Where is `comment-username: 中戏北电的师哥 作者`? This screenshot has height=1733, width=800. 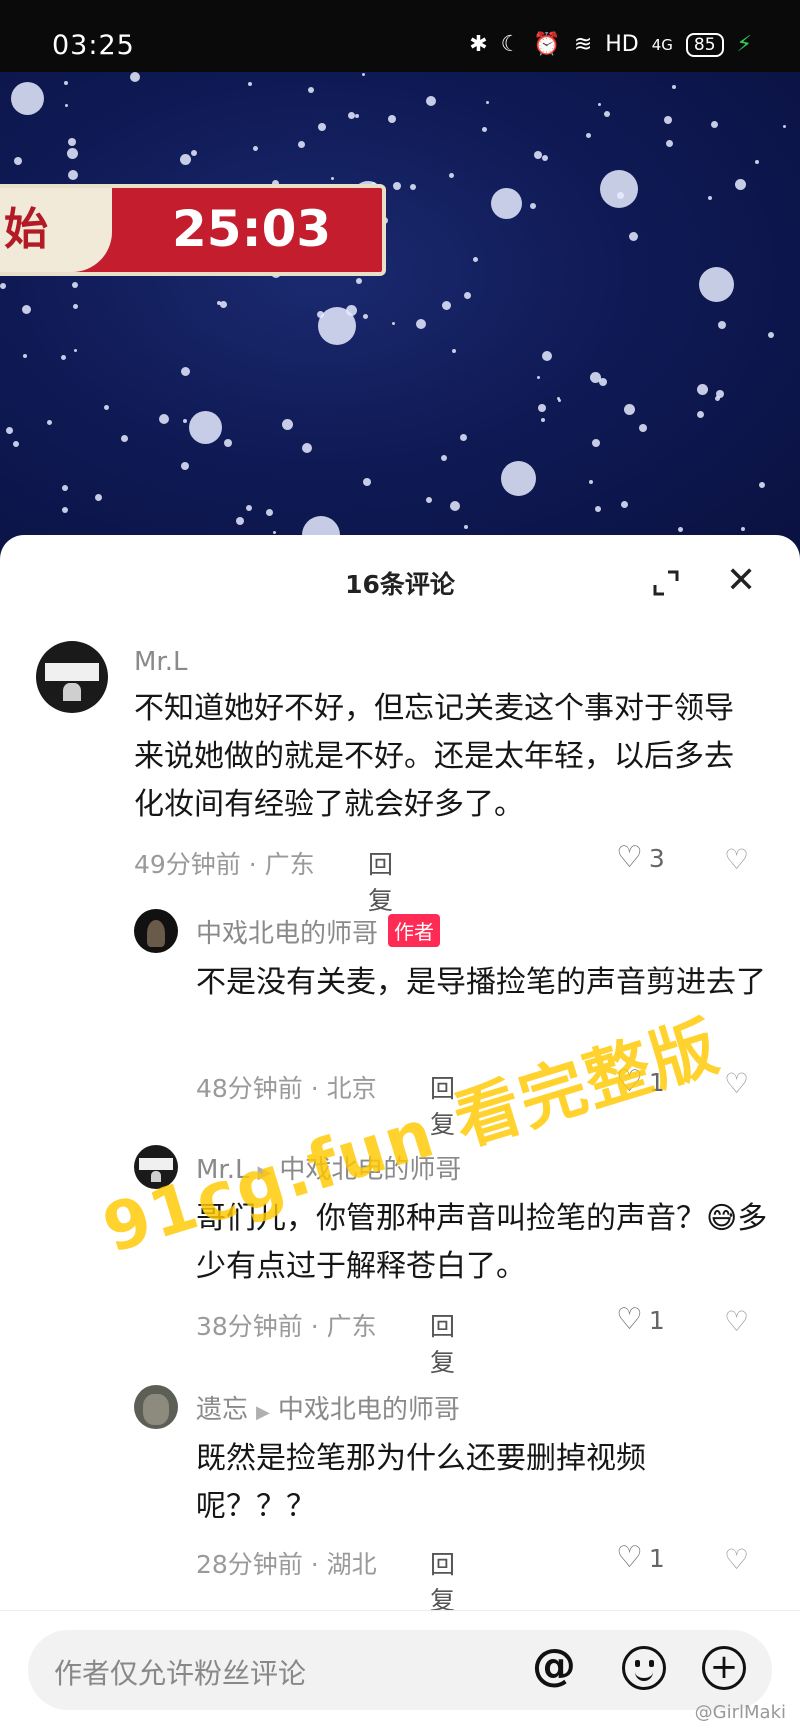 comment-username: 中戏北电的师哥 作者 is located at coordinates (318, 931).